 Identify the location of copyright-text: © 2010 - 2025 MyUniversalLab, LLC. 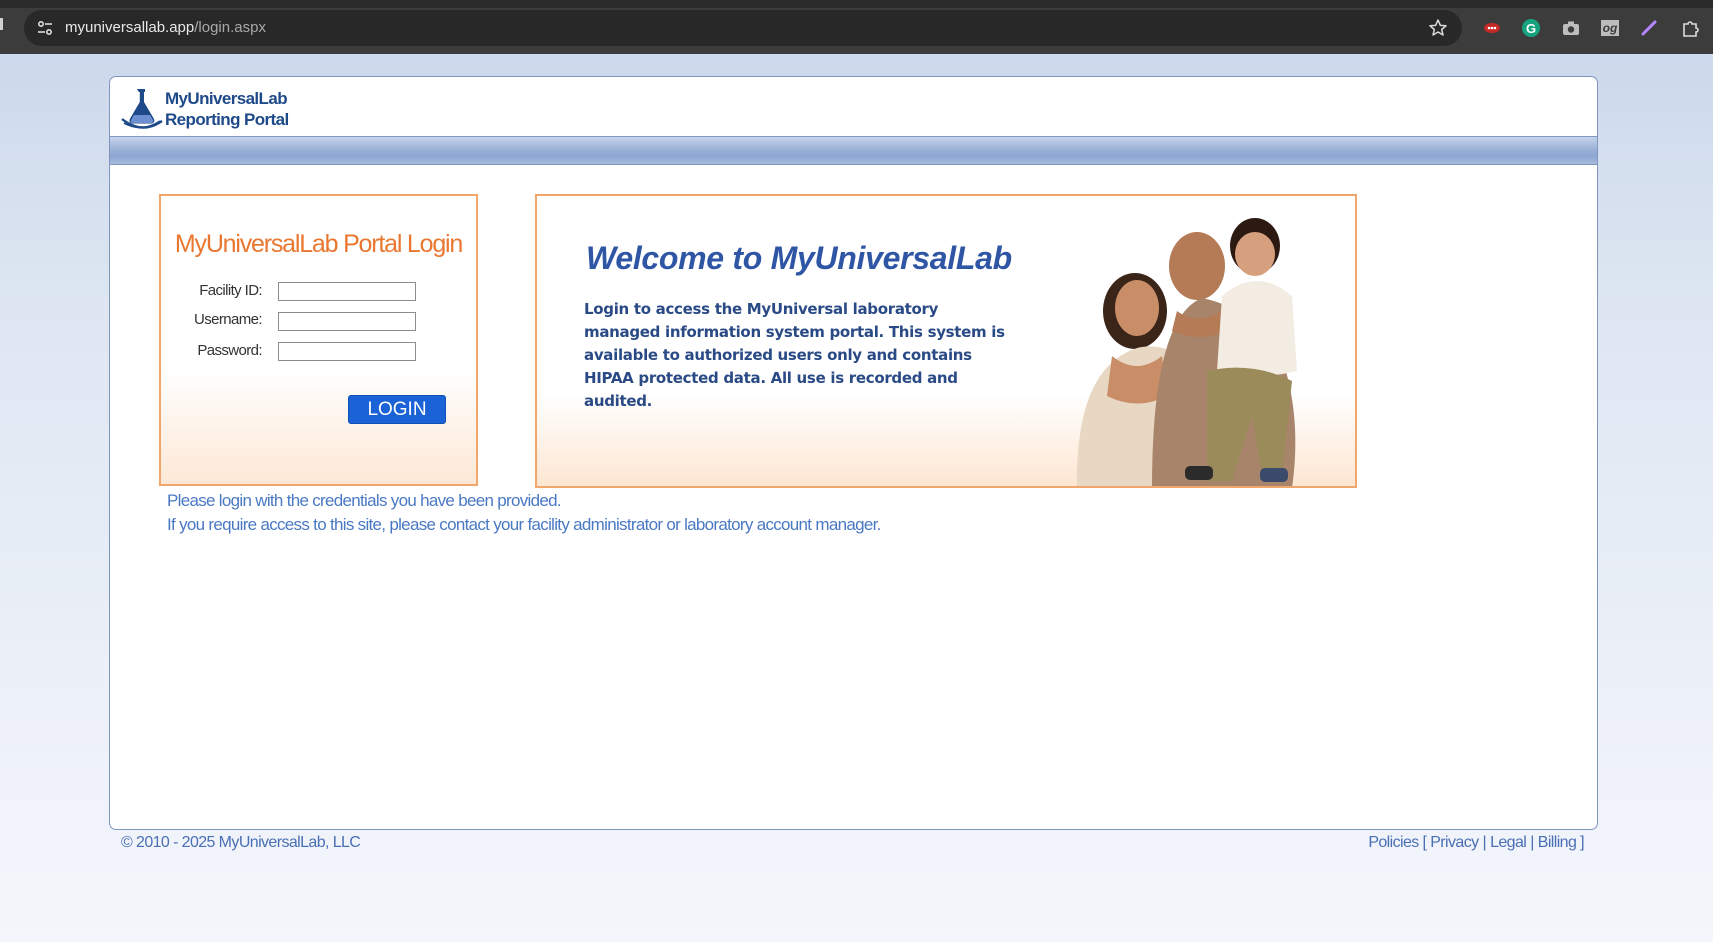
(241, 842).